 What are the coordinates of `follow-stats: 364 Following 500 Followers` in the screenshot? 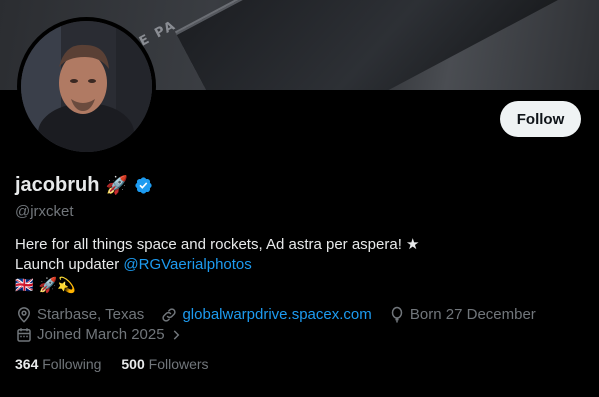 It's located at (112, 364).